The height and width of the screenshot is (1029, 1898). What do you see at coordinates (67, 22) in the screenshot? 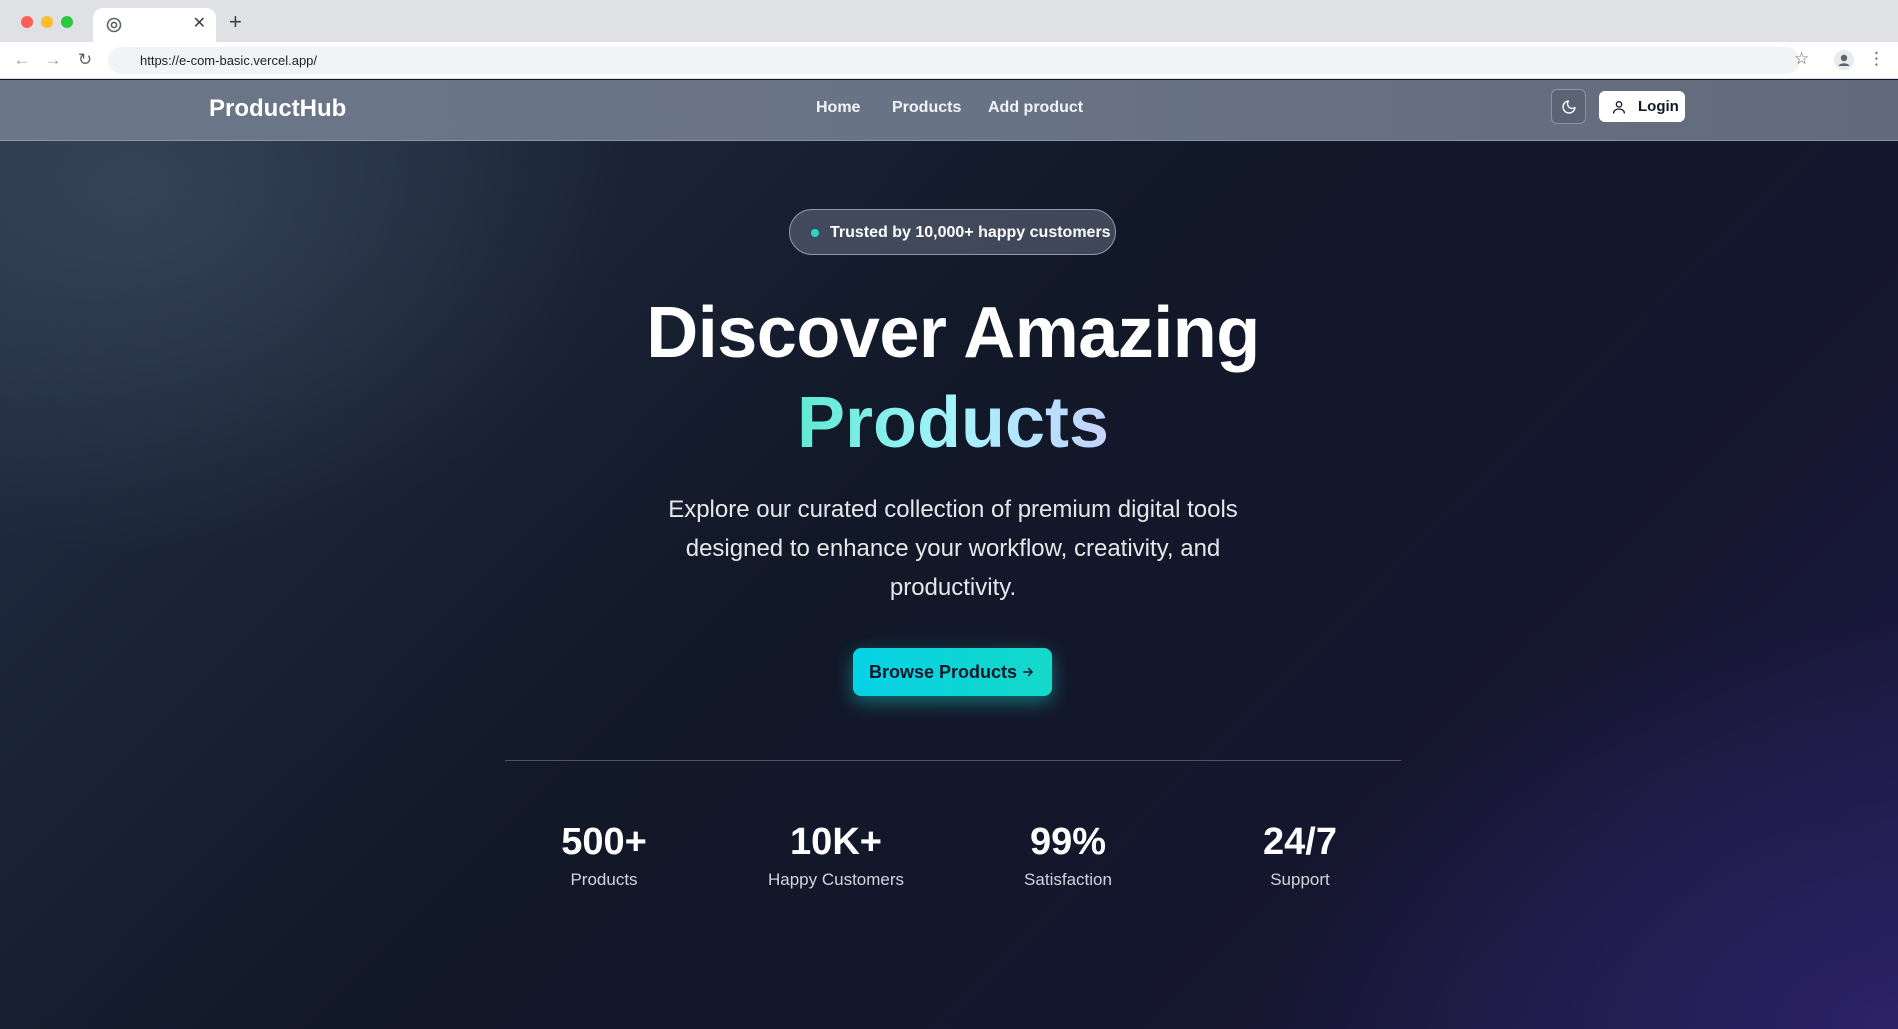
I see `window-maximize-button` at bounding box center [67, 22].